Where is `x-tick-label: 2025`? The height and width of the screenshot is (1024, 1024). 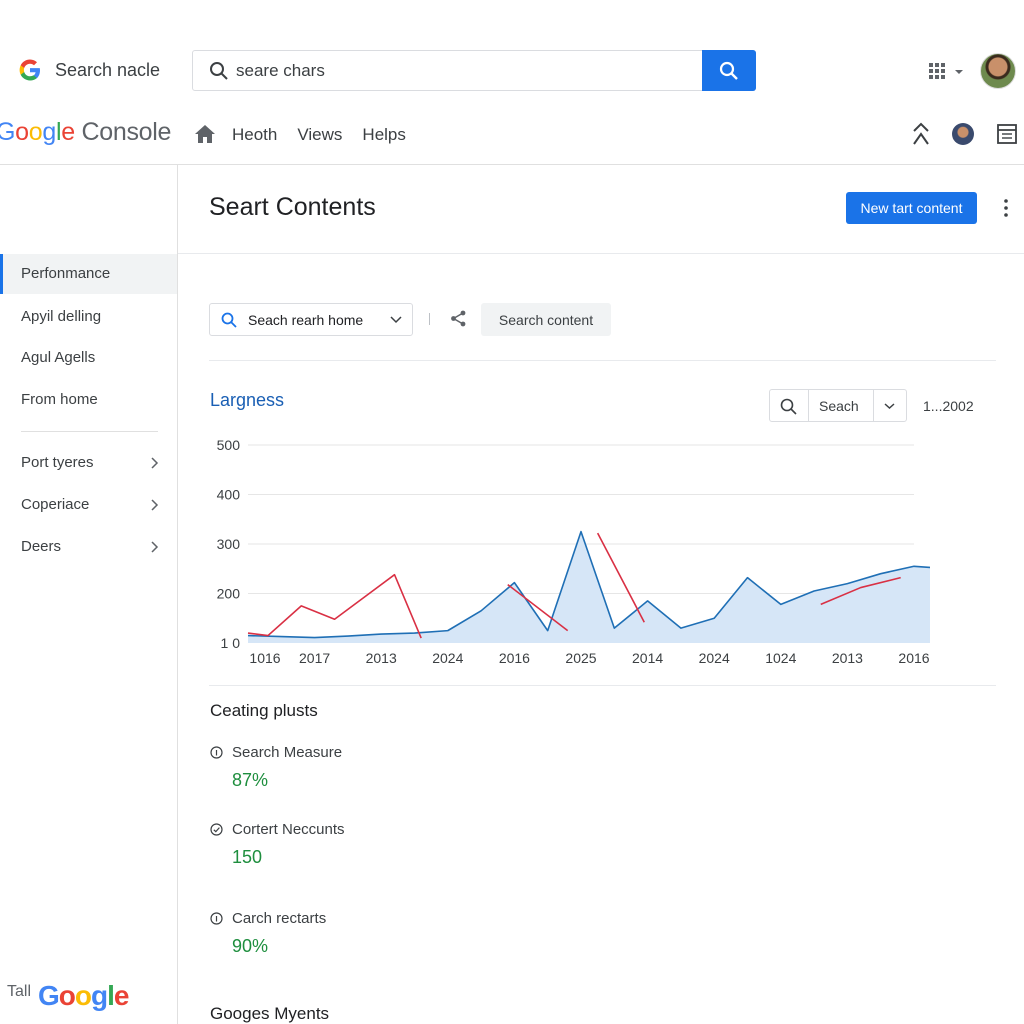 x-tick-label: 2025 is located at coordinates (580, 658).